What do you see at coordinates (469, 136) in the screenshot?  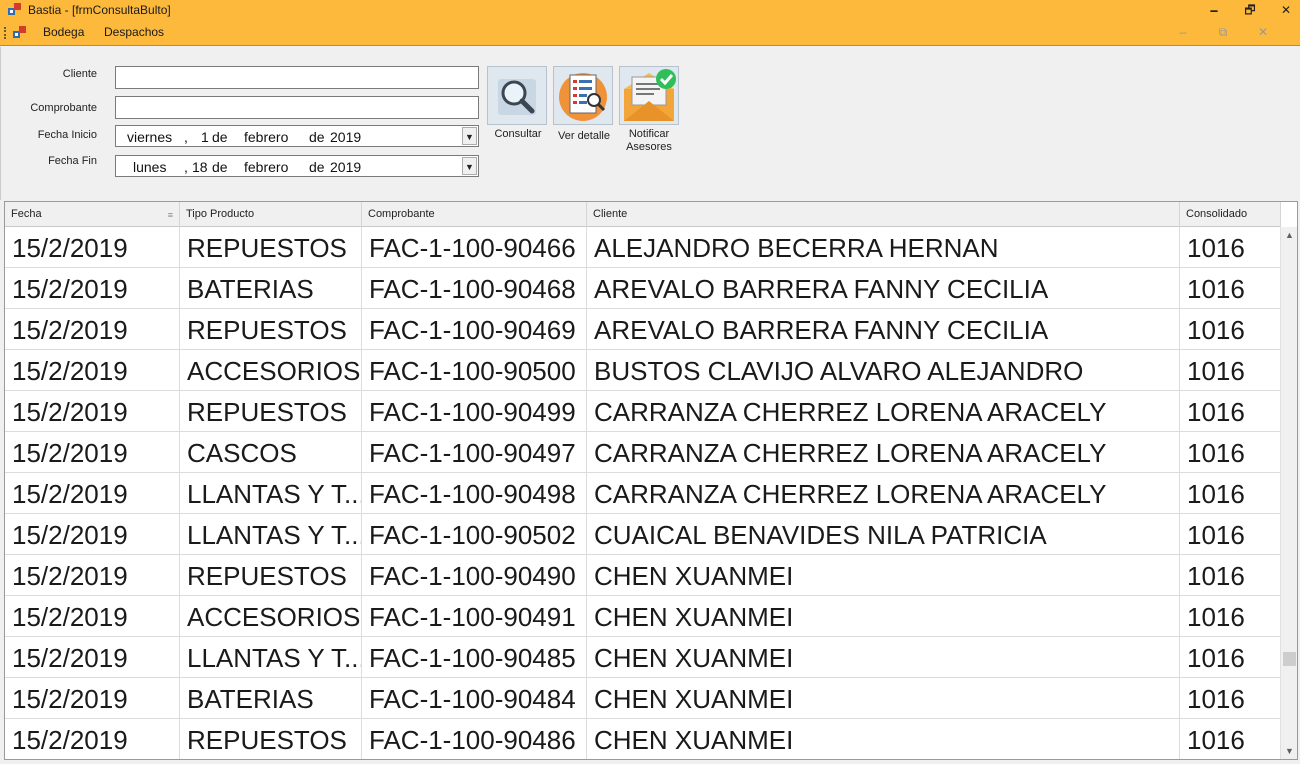 I see `fecha-inicio-dropdown-icon: ▼` at bounding box center [469, 136].